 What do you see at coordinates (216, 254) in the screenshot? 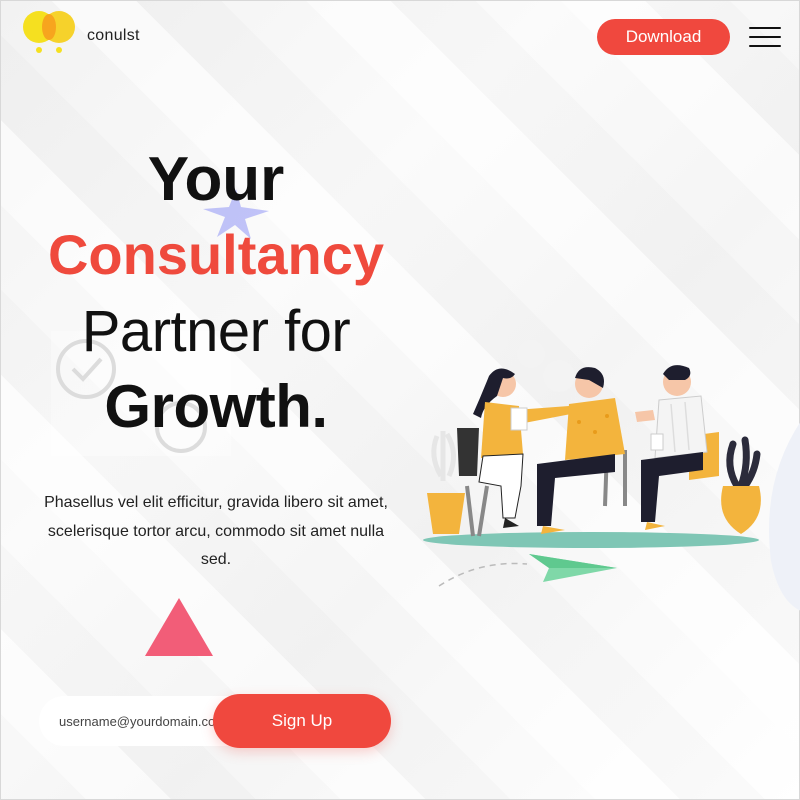
I see `hero-line-consultancy: Consultancy` at bounding box center [216, 254].